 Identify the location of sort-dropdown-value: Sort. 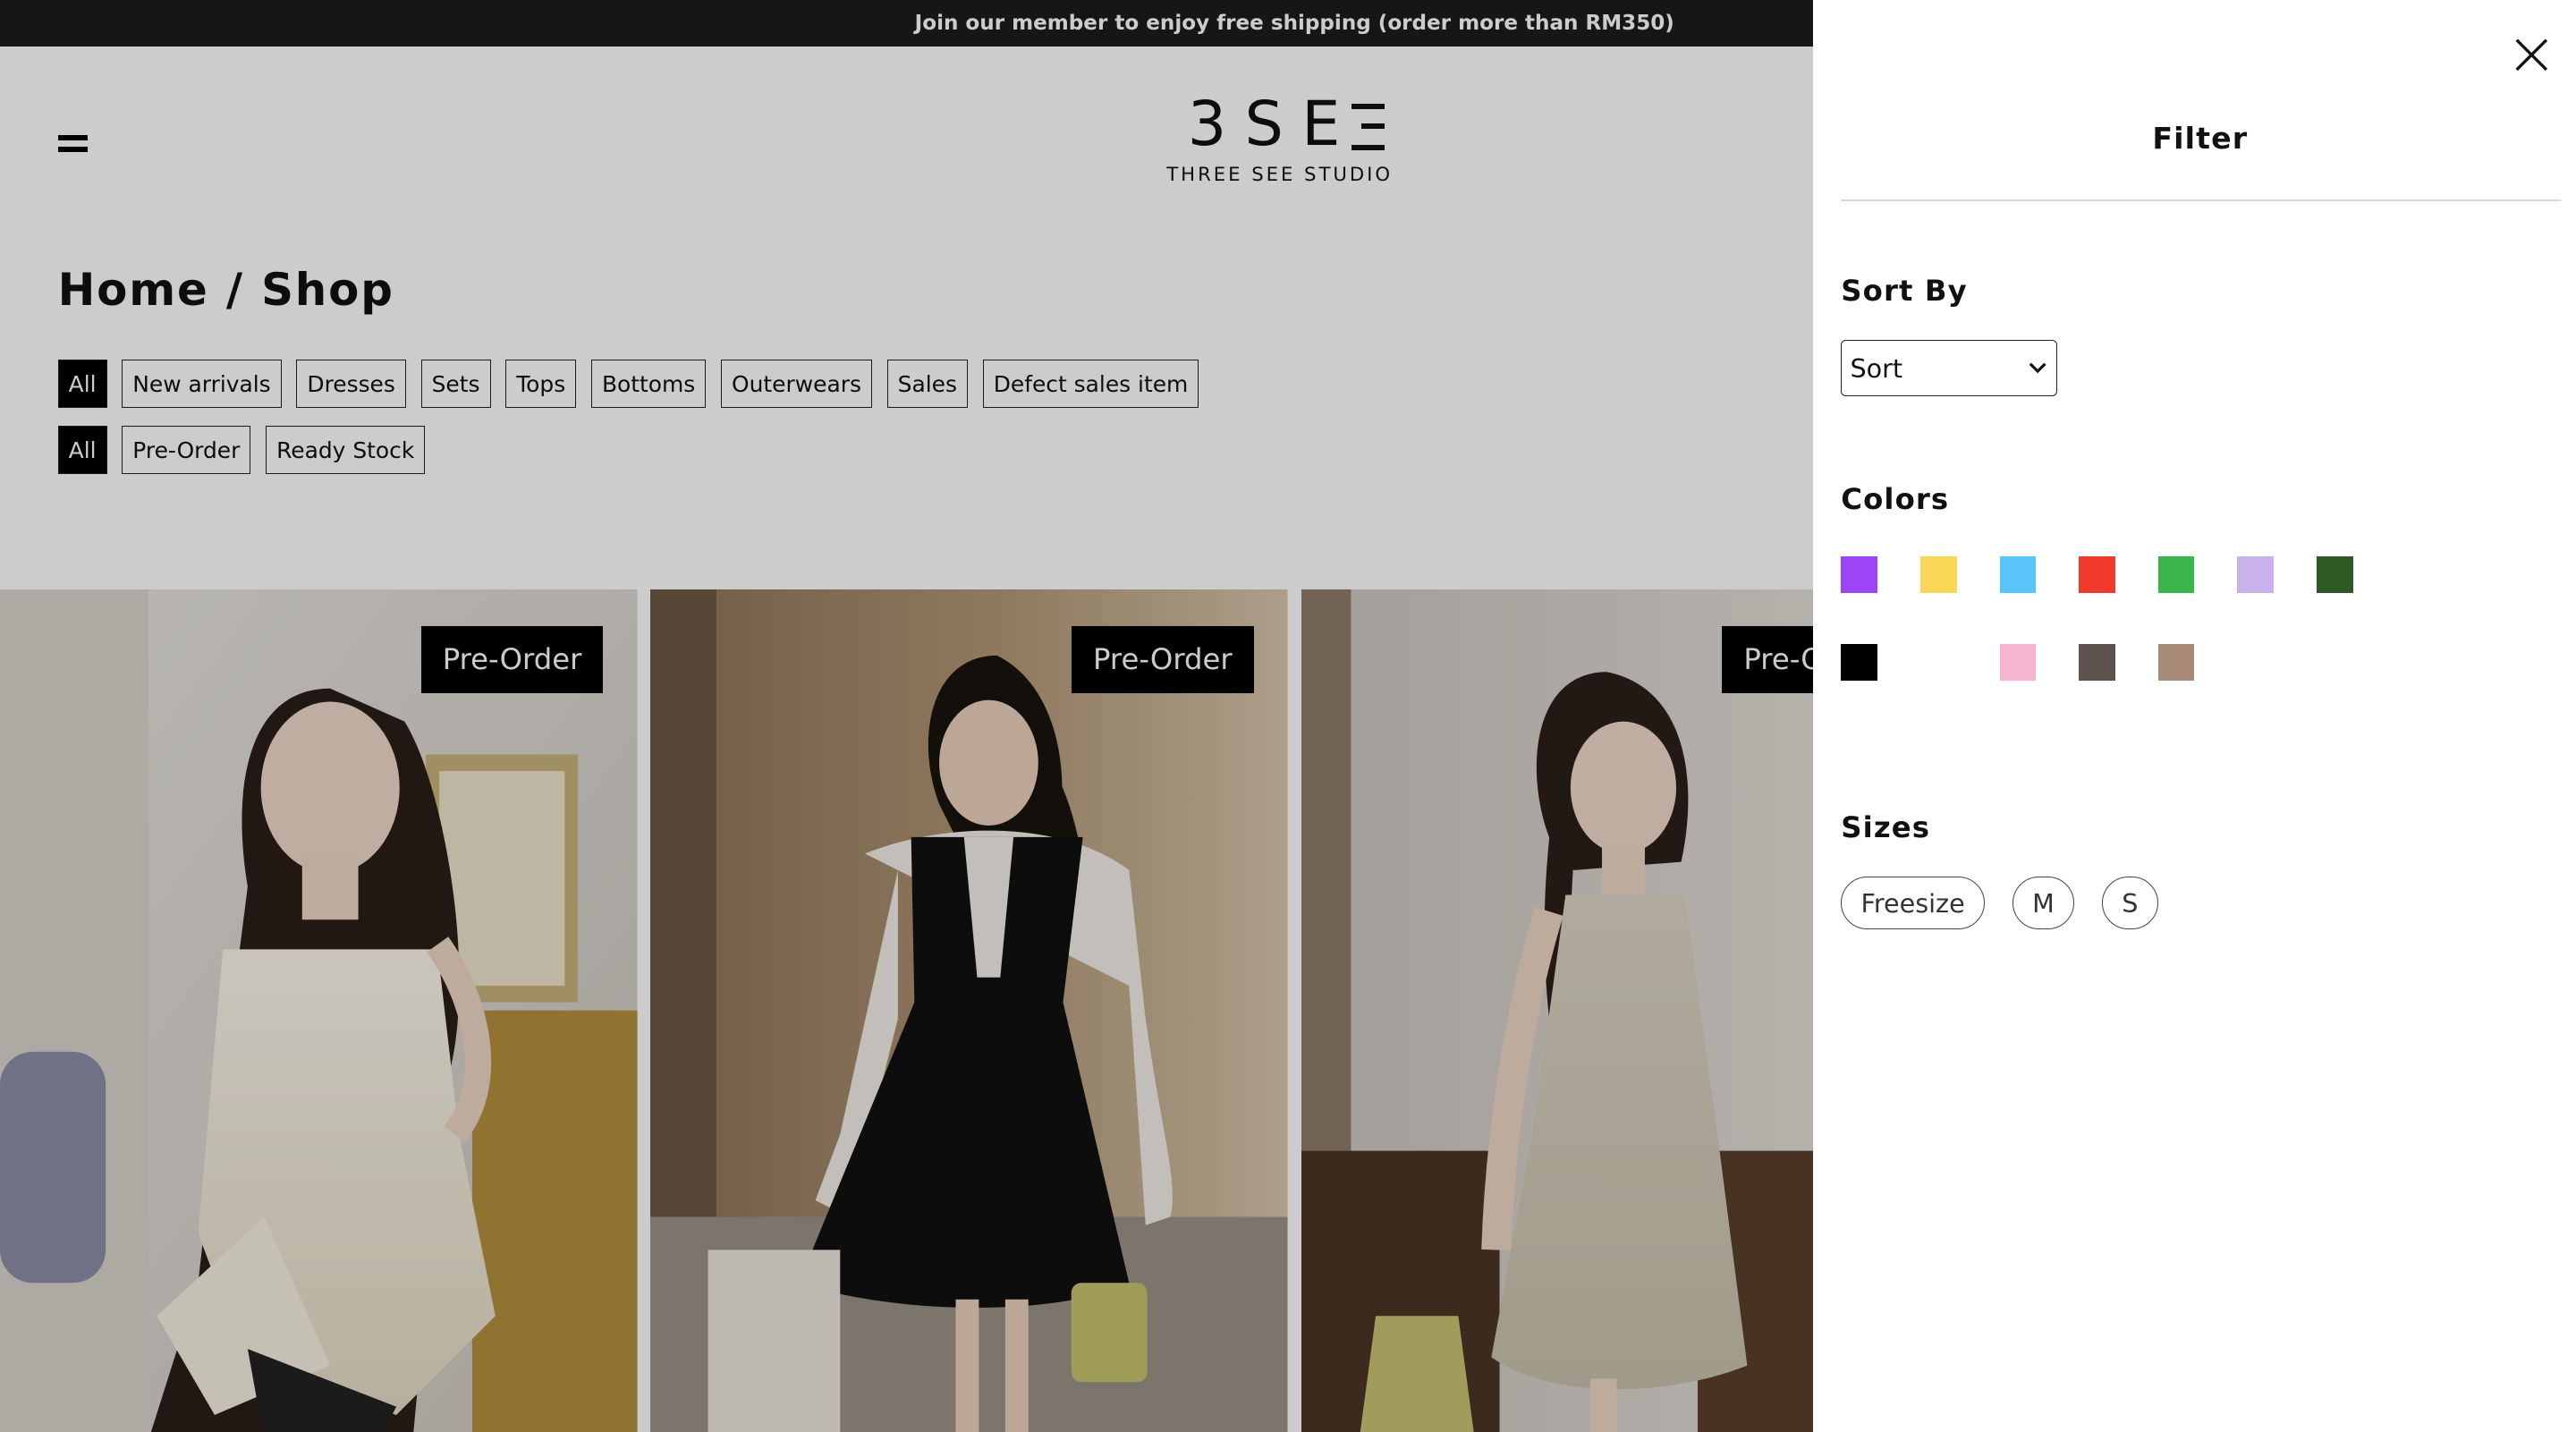
(1876, 368).